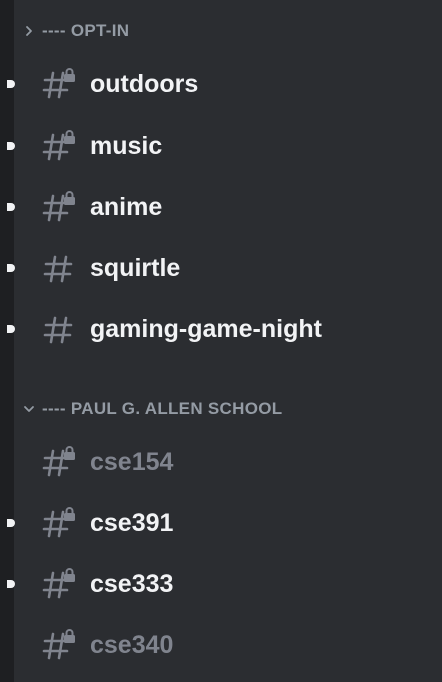 Image resolution: width=442 pixels, height=682 pixels. Describe the element at coordinates (224, 84) in the screenshot. I see `channel-outdoors: outdoors` at that location.